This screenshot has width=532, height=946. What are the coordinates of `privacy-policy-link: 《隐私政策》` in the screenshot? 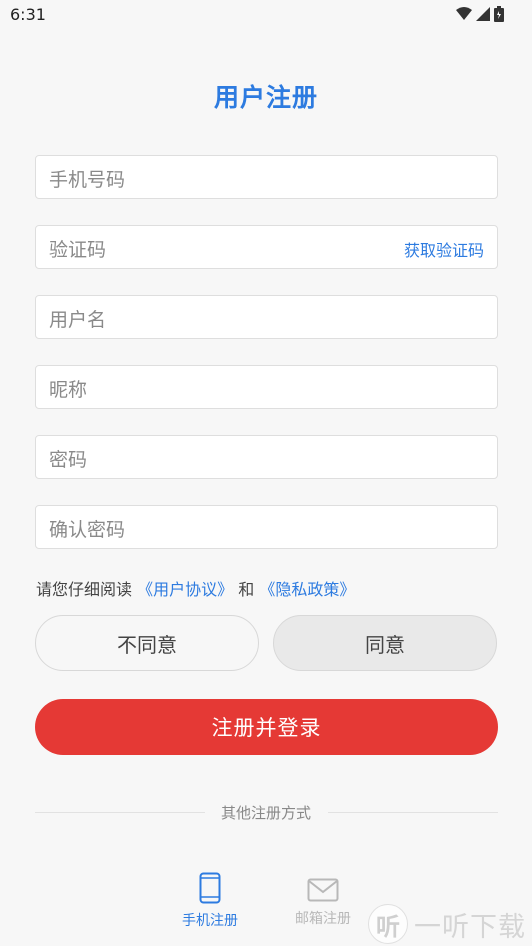 It's located at (307, 589).